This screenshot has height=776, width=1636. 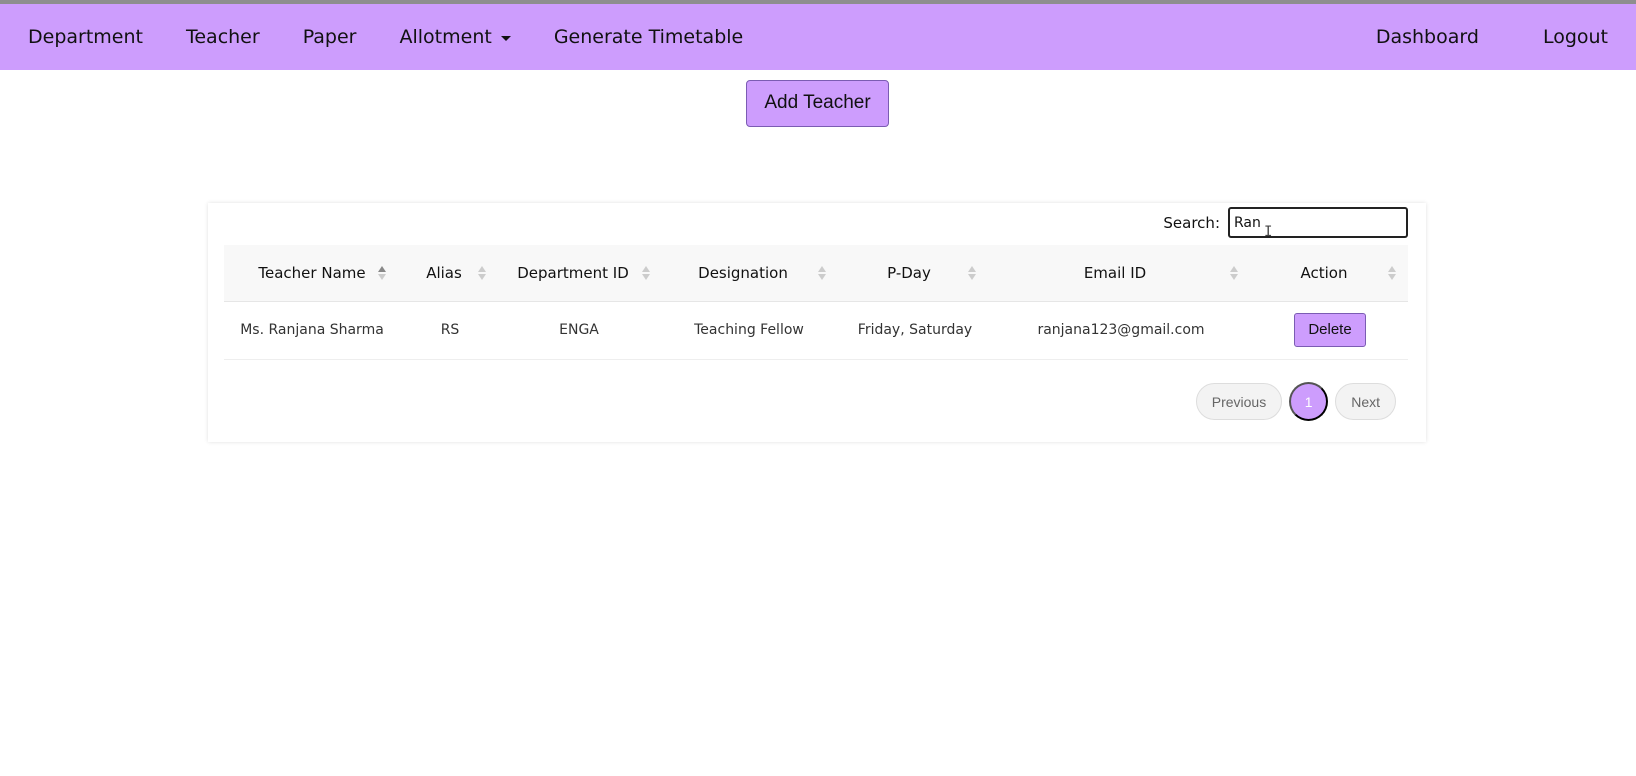 I want to click on cell-alias: RS, so click(x=450, y=330).